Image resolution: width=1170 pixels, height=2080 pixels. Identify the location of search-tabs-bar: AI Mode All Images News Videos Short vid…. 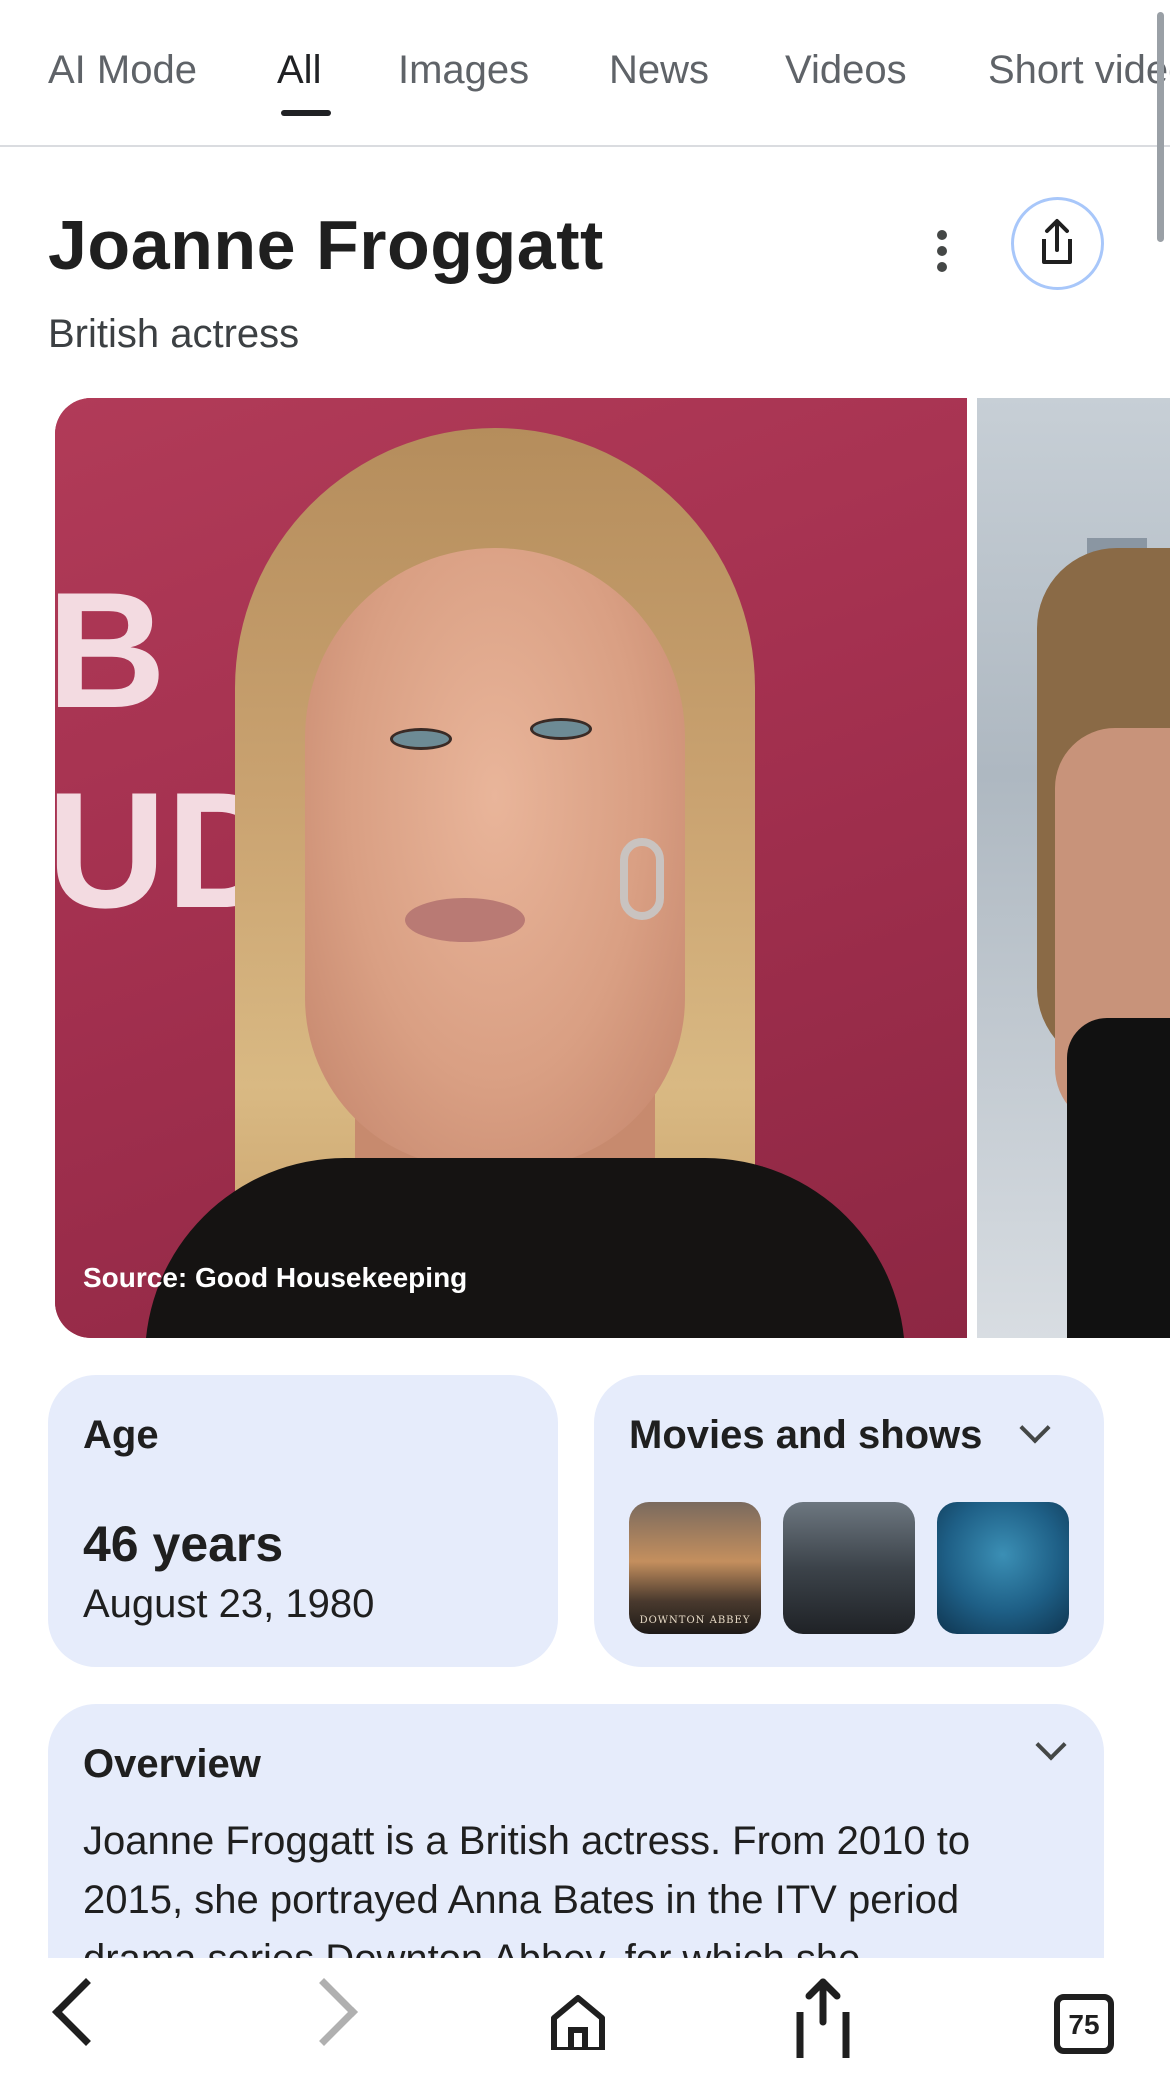
(585, 73).